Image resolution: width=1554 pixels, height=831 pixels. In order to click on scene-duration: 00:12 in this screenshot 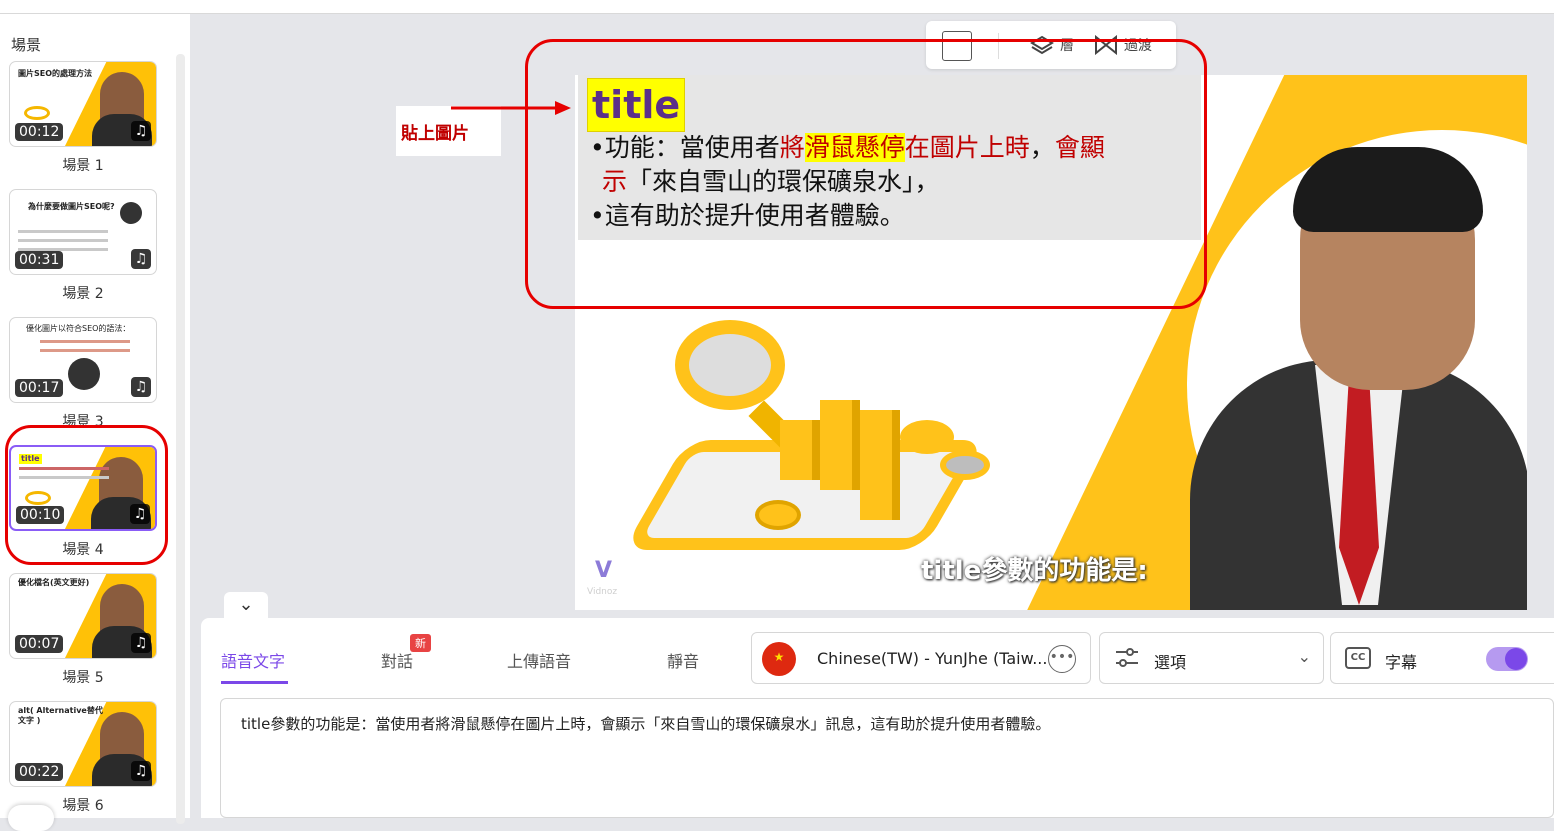, I will do `click(39, 132)`.